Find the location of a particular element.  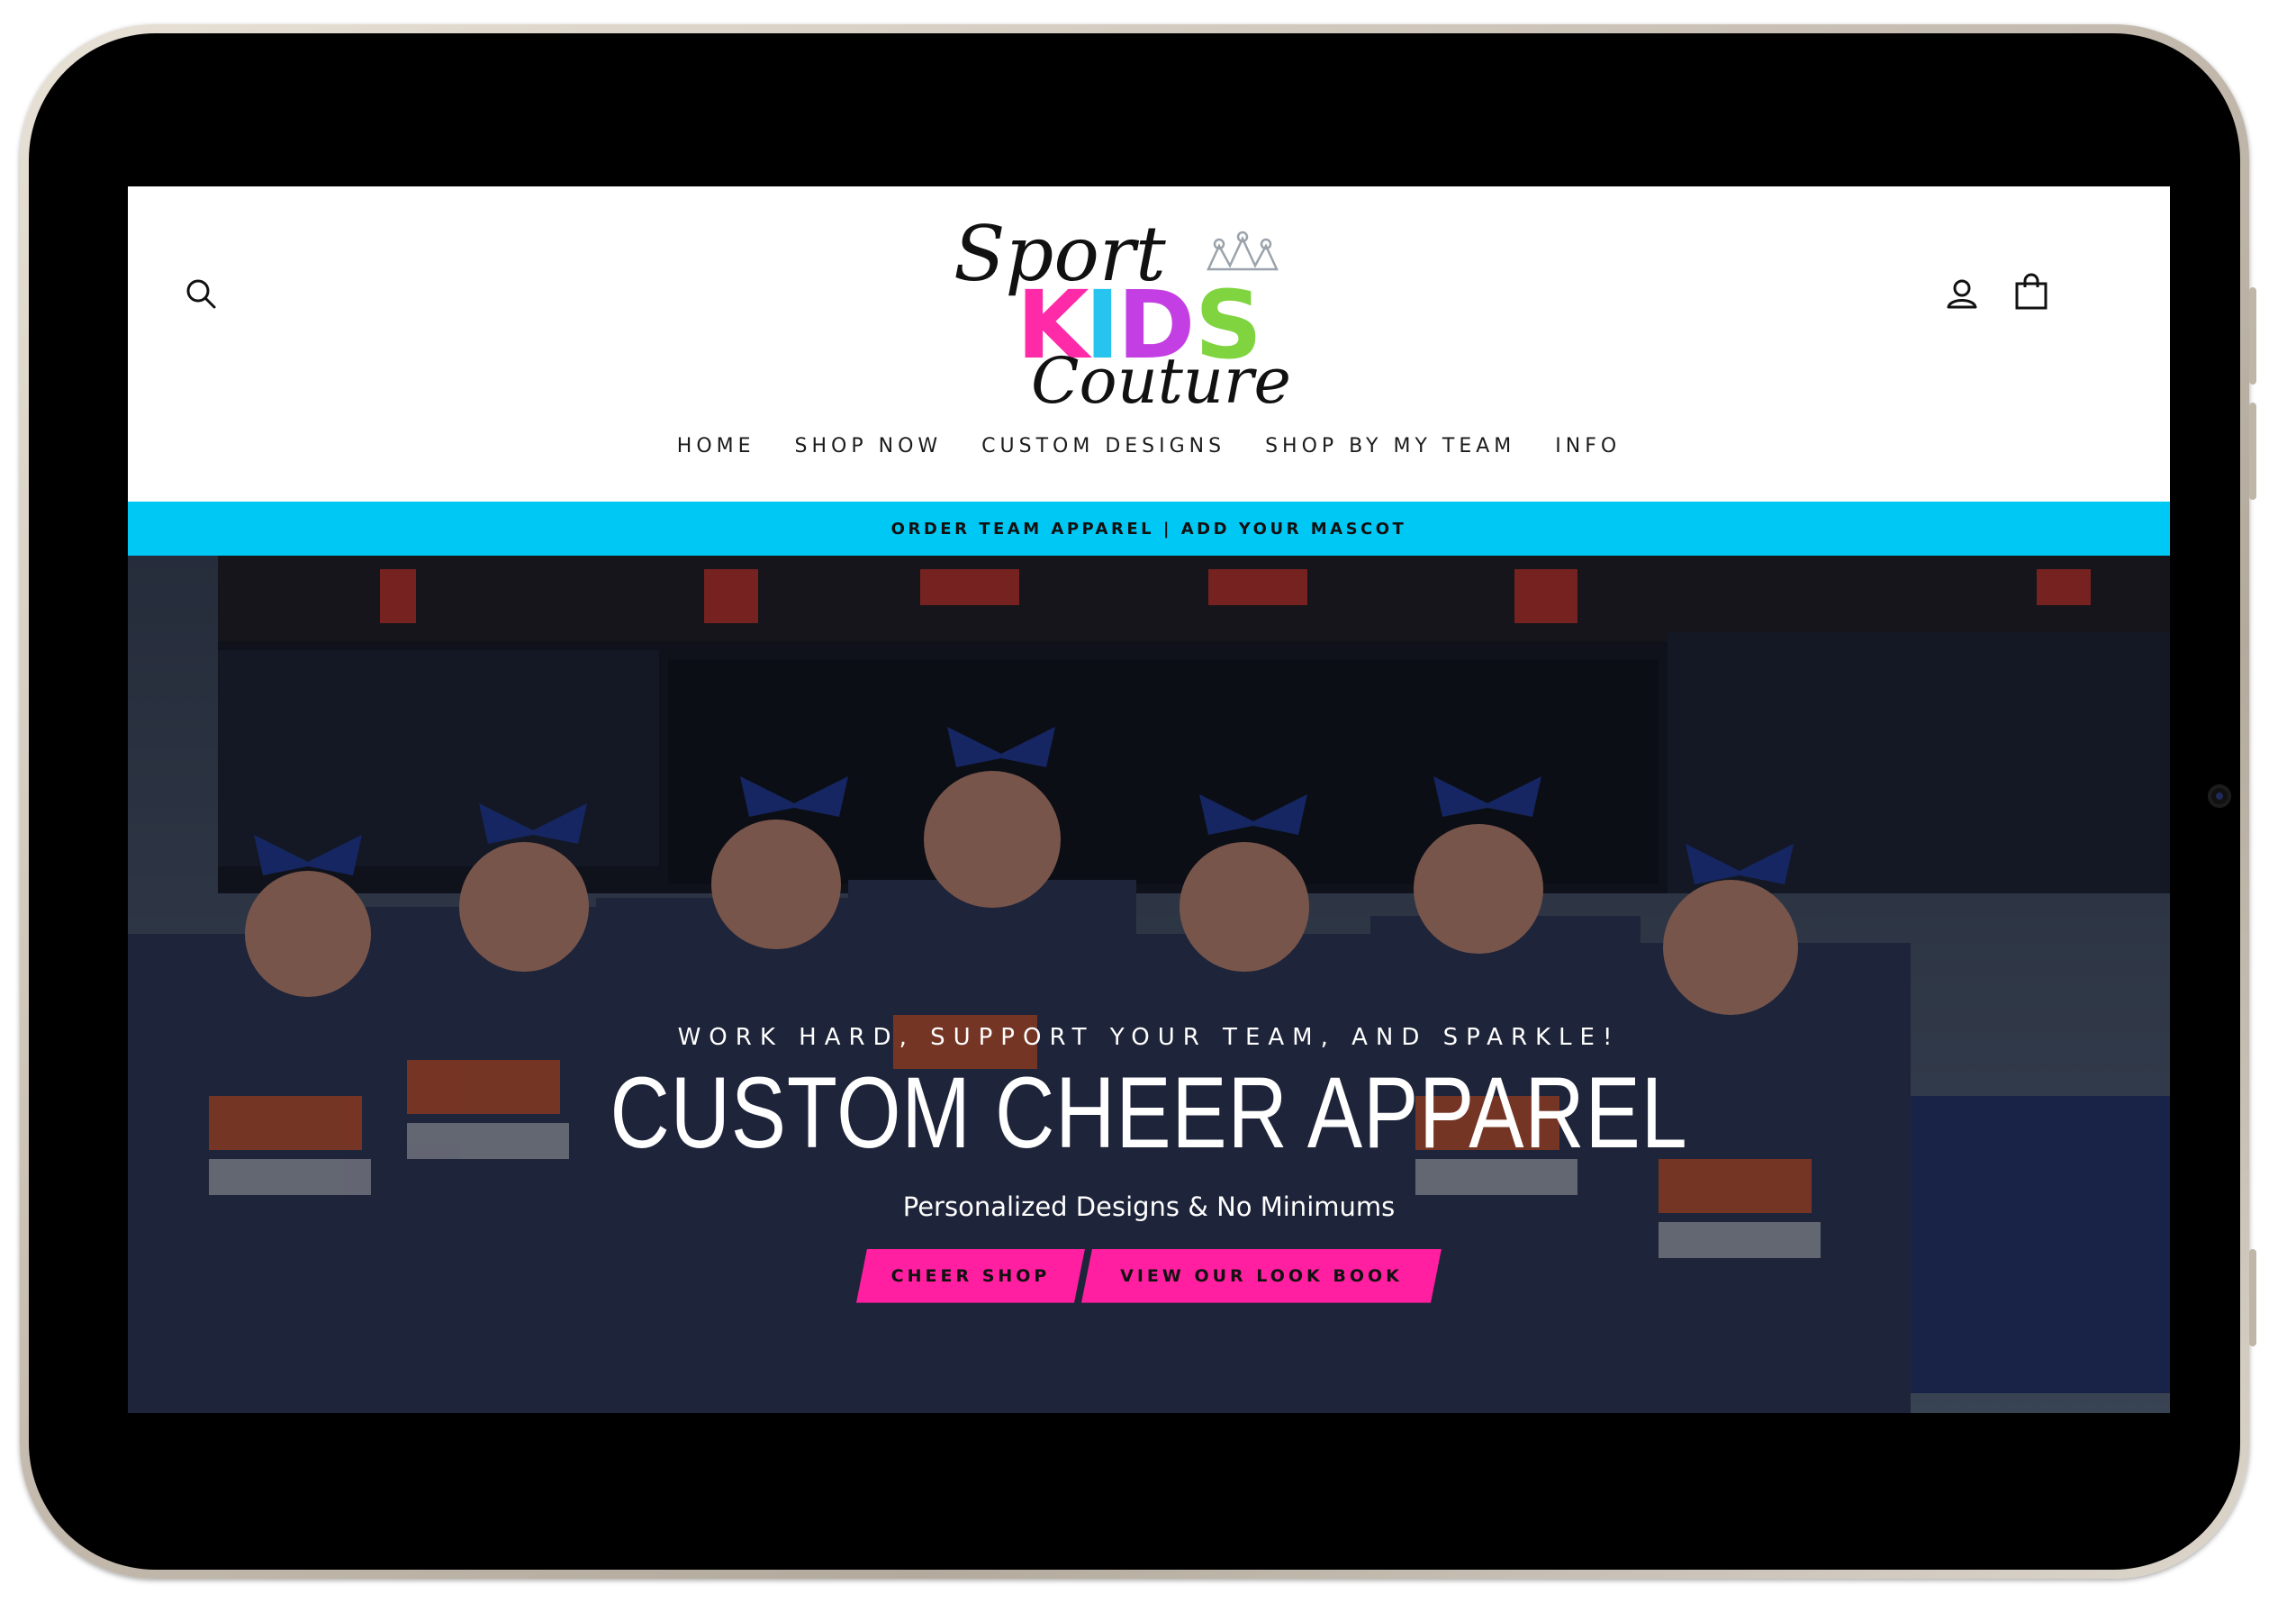

hero-text: Personalized Designs & No Minimums is located at coordinates (1149, 1206).